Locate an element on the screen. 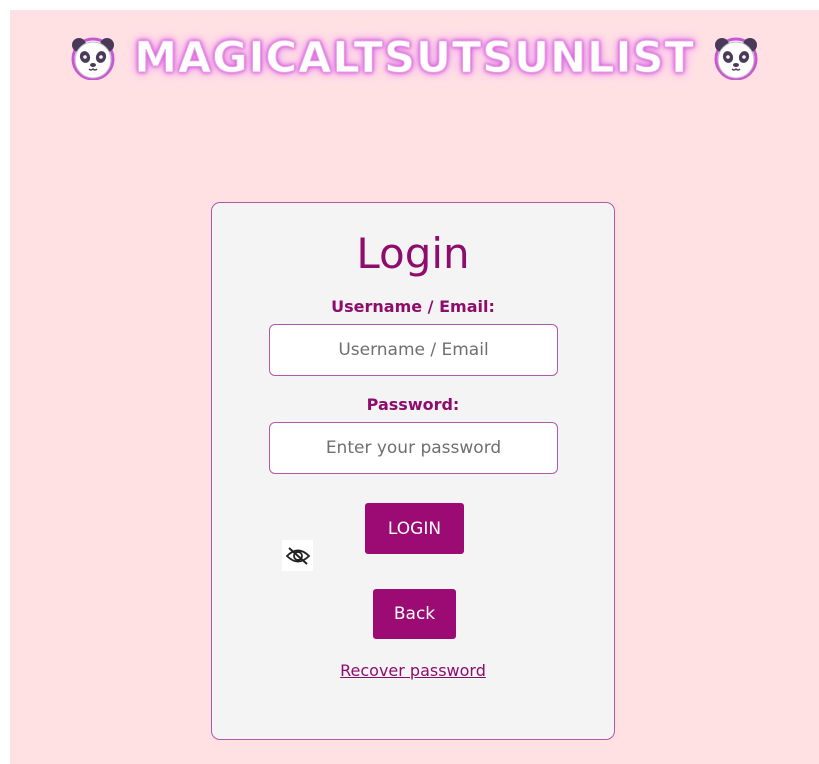  back-button: Back is located at coordinates (414, 614).